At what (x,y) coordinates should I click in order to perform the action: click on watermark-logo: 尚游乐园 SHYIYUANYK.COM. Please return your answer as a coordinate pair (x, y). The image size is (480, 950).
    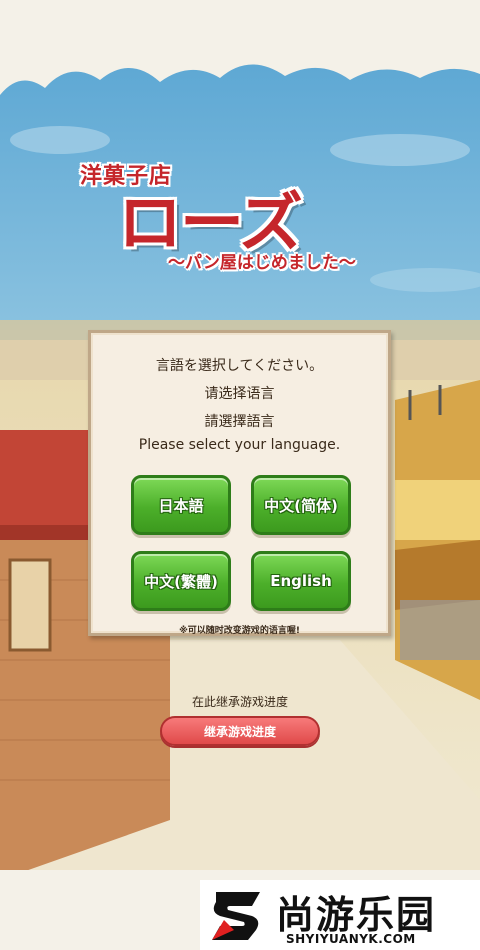
    Looking at the image, I should click on (340, 915).